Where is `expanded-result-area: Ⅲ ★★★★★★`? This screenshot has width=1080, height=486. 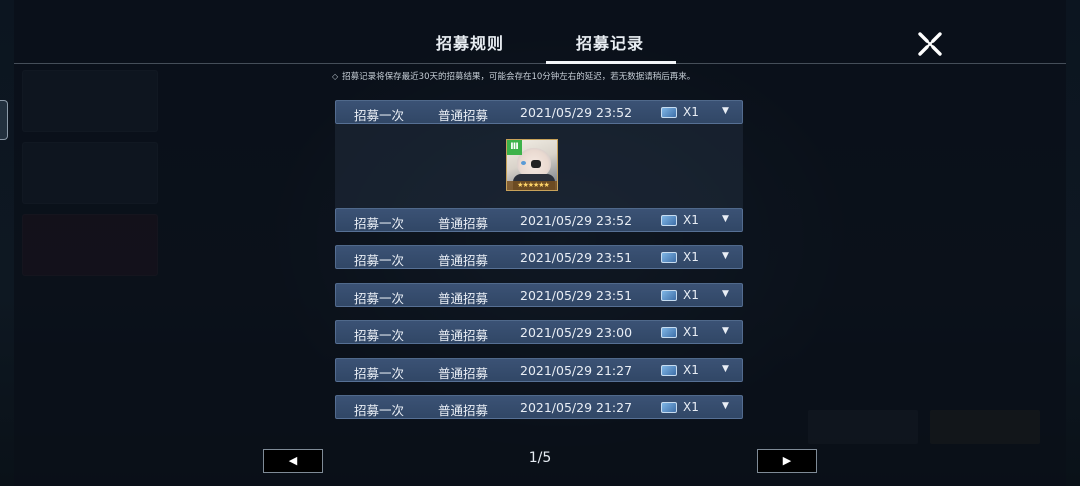 expanded-result-area: Ⅲ ★★★★★★ is located at coordinates (539, 166).